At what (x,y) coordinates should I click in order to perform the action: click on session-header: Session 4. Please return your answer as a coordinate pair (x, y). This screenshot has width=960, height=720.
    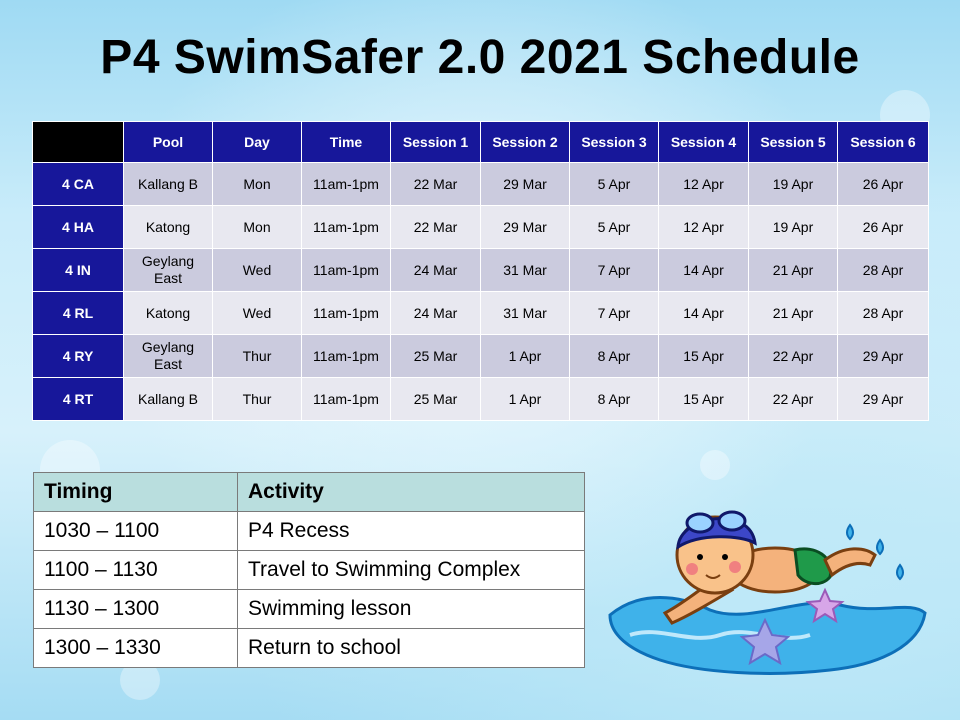
    Looking at the image, I should click on (703, 142).